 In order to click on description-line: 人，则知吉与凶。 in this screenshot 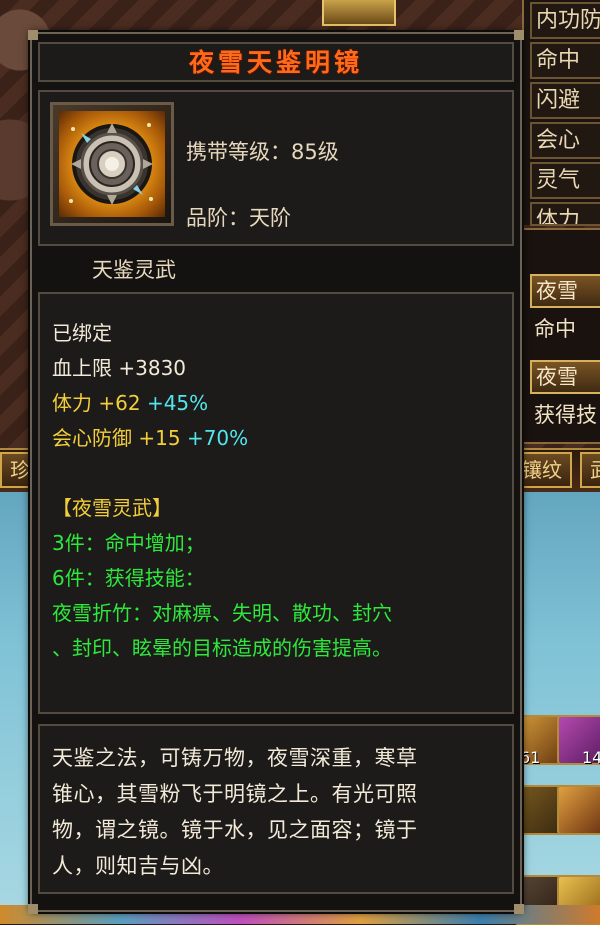, I will do `click(138, 866)`.